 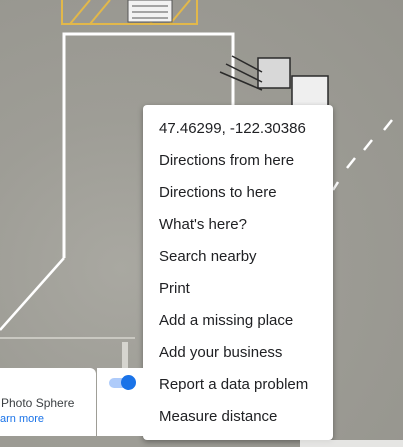 I want to click on parked-vehicle, so click(x=150, y=11).